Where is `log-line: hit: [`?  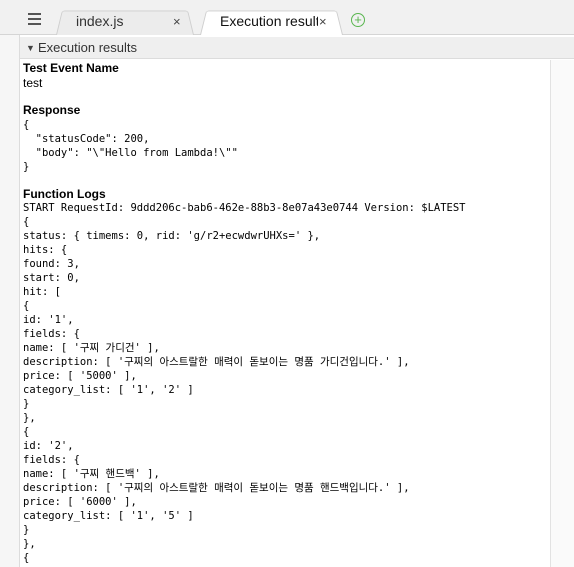
log-line: hit: [ is located at coordinates (42, 292).